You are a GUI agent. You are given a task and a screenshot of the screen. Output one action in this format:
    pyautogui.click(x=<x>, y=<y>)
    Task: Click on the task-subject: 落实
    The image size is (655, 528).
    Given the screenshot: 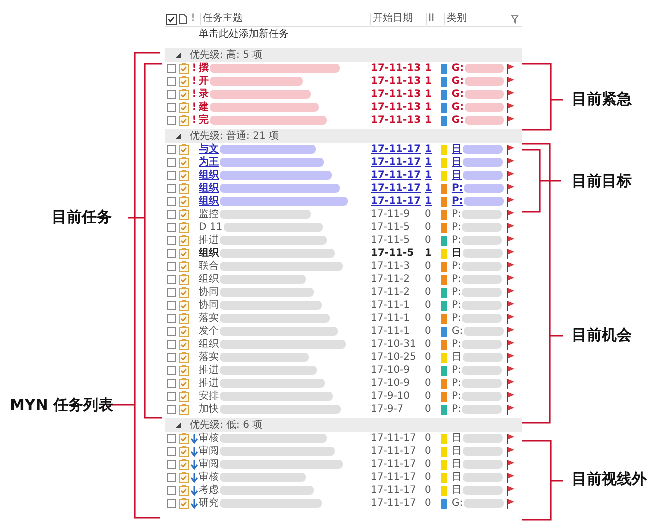 What is the action you would take?
    pyautogui.click(x=209, y=357)
    